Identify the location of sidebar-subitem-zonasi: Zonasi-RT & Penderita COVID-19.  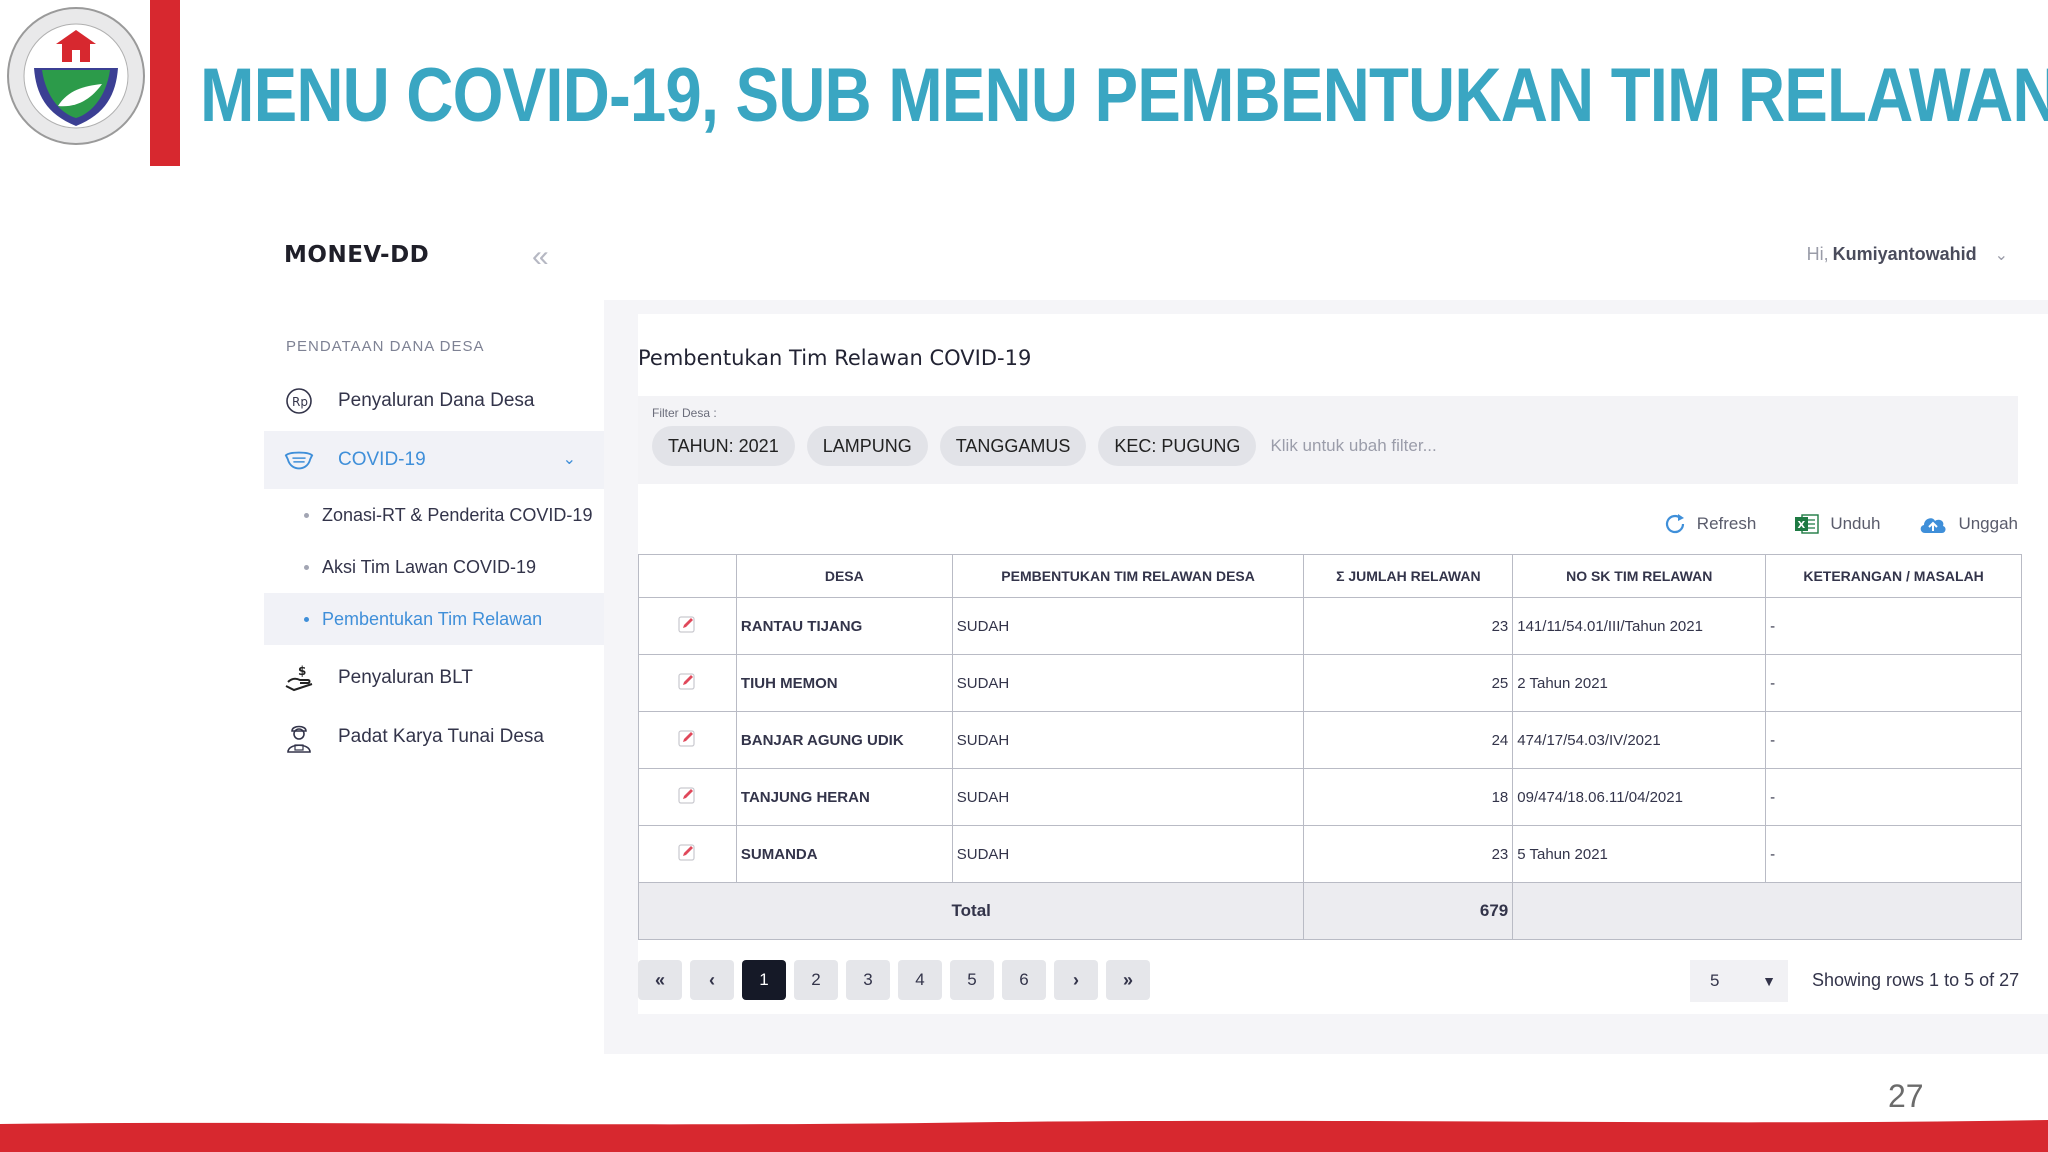
(434, 515).